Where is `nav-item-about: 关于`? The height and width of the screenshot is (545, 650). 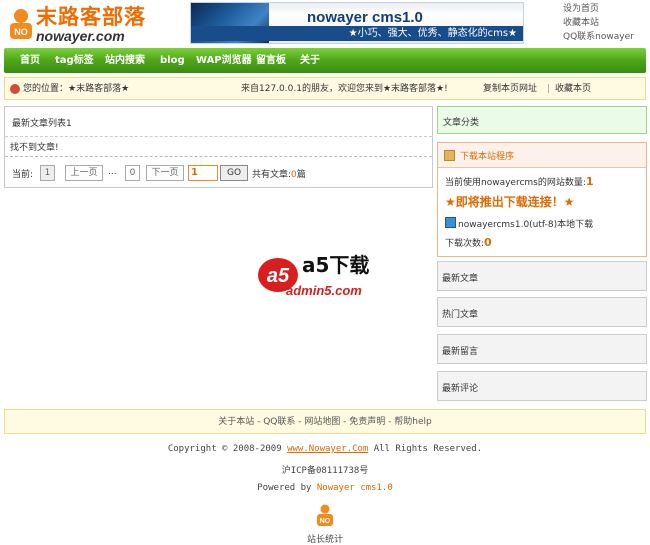
nav-item-about: 关于 is located at coordinates (310, 60).